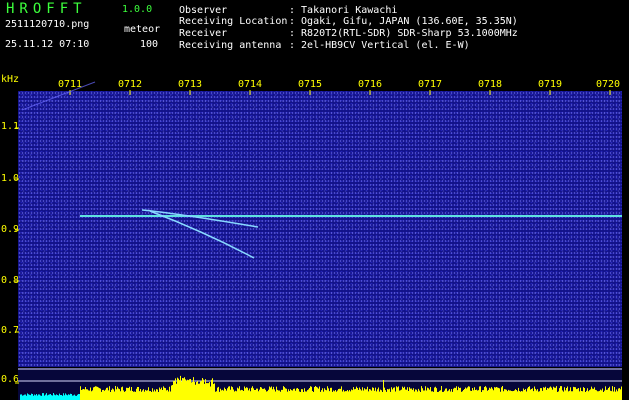 This screenshot has height=400, width=629. I want to click on meteor-trace, so click(200, 218).